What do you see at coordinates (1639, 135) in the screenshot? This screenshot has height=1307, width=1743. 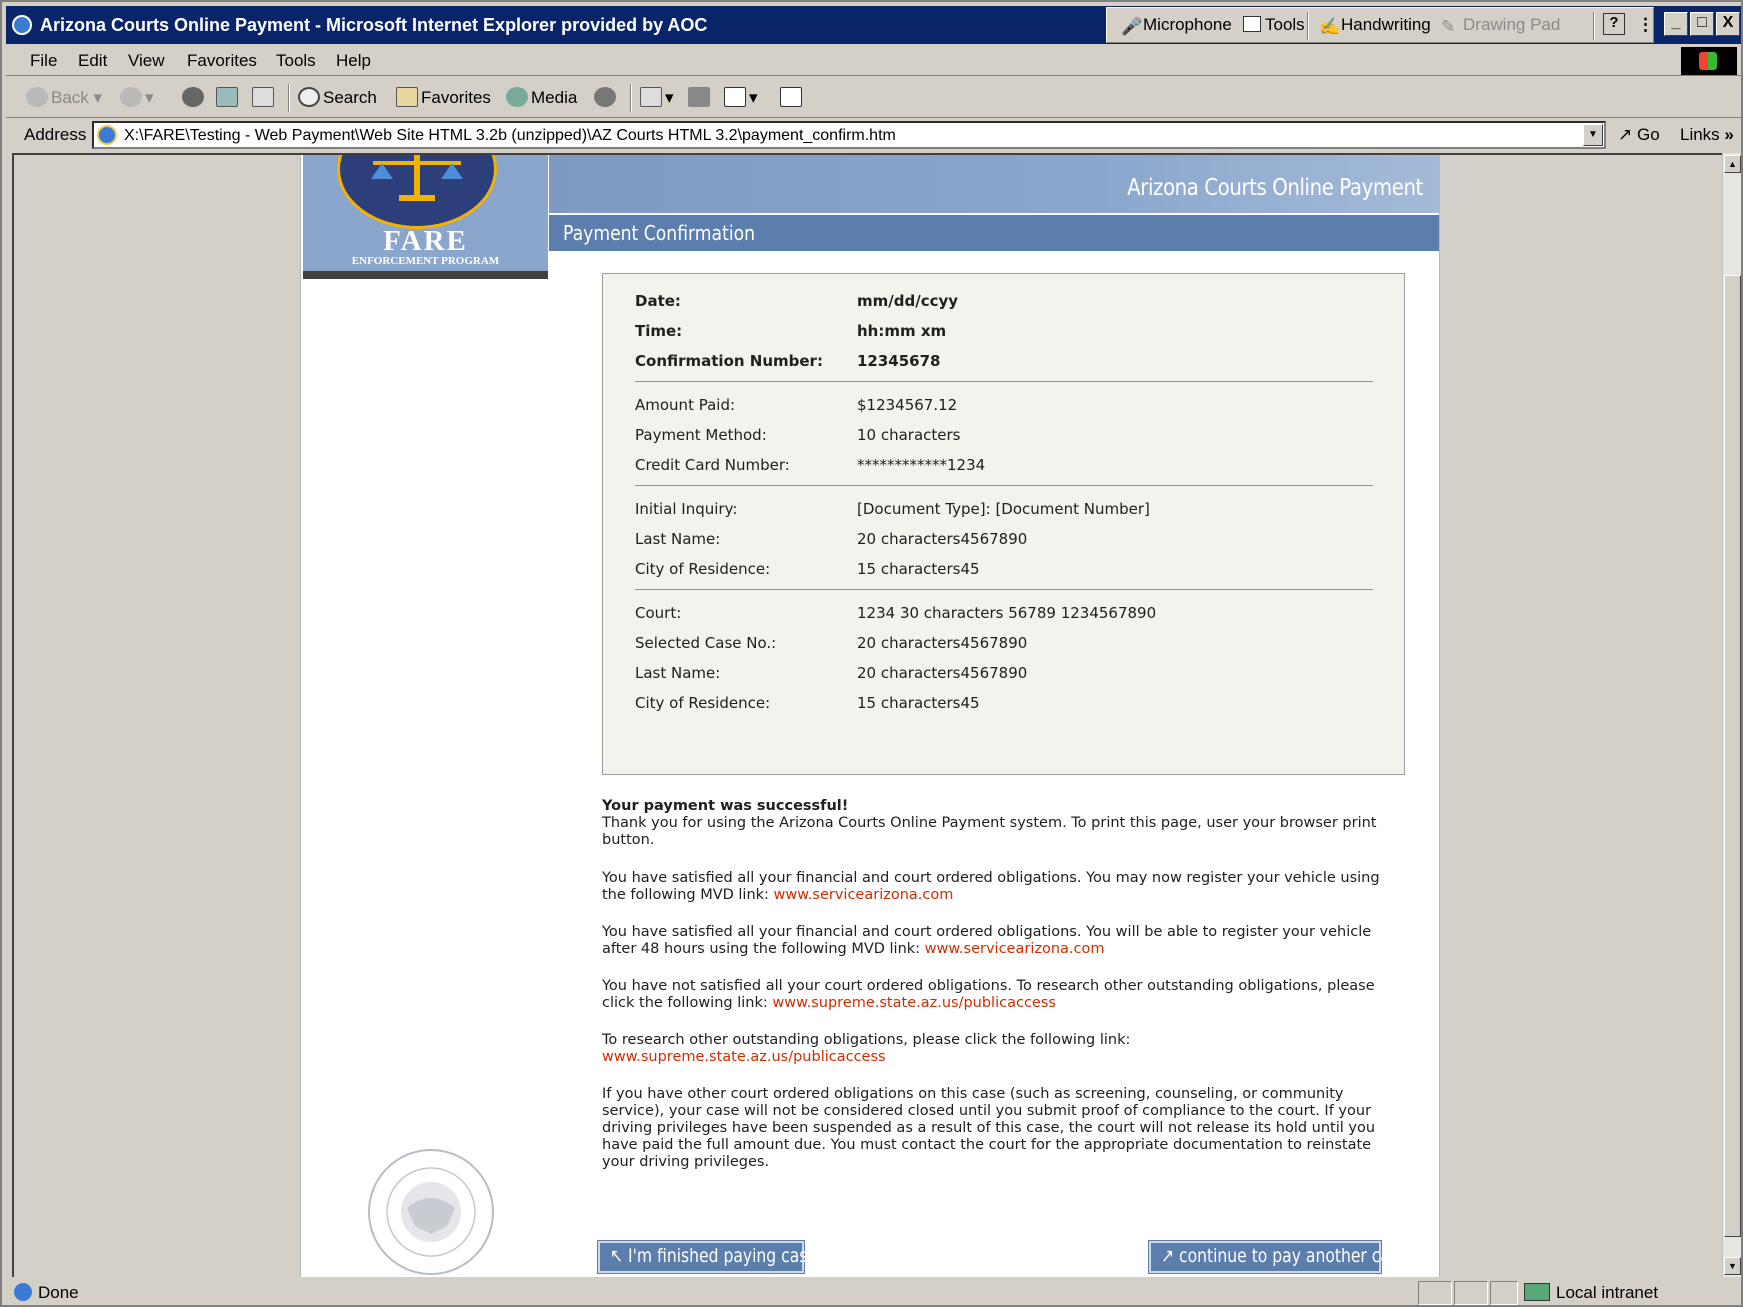 I see `go-button: ↗ Go` at bounding box center [1639, 135].